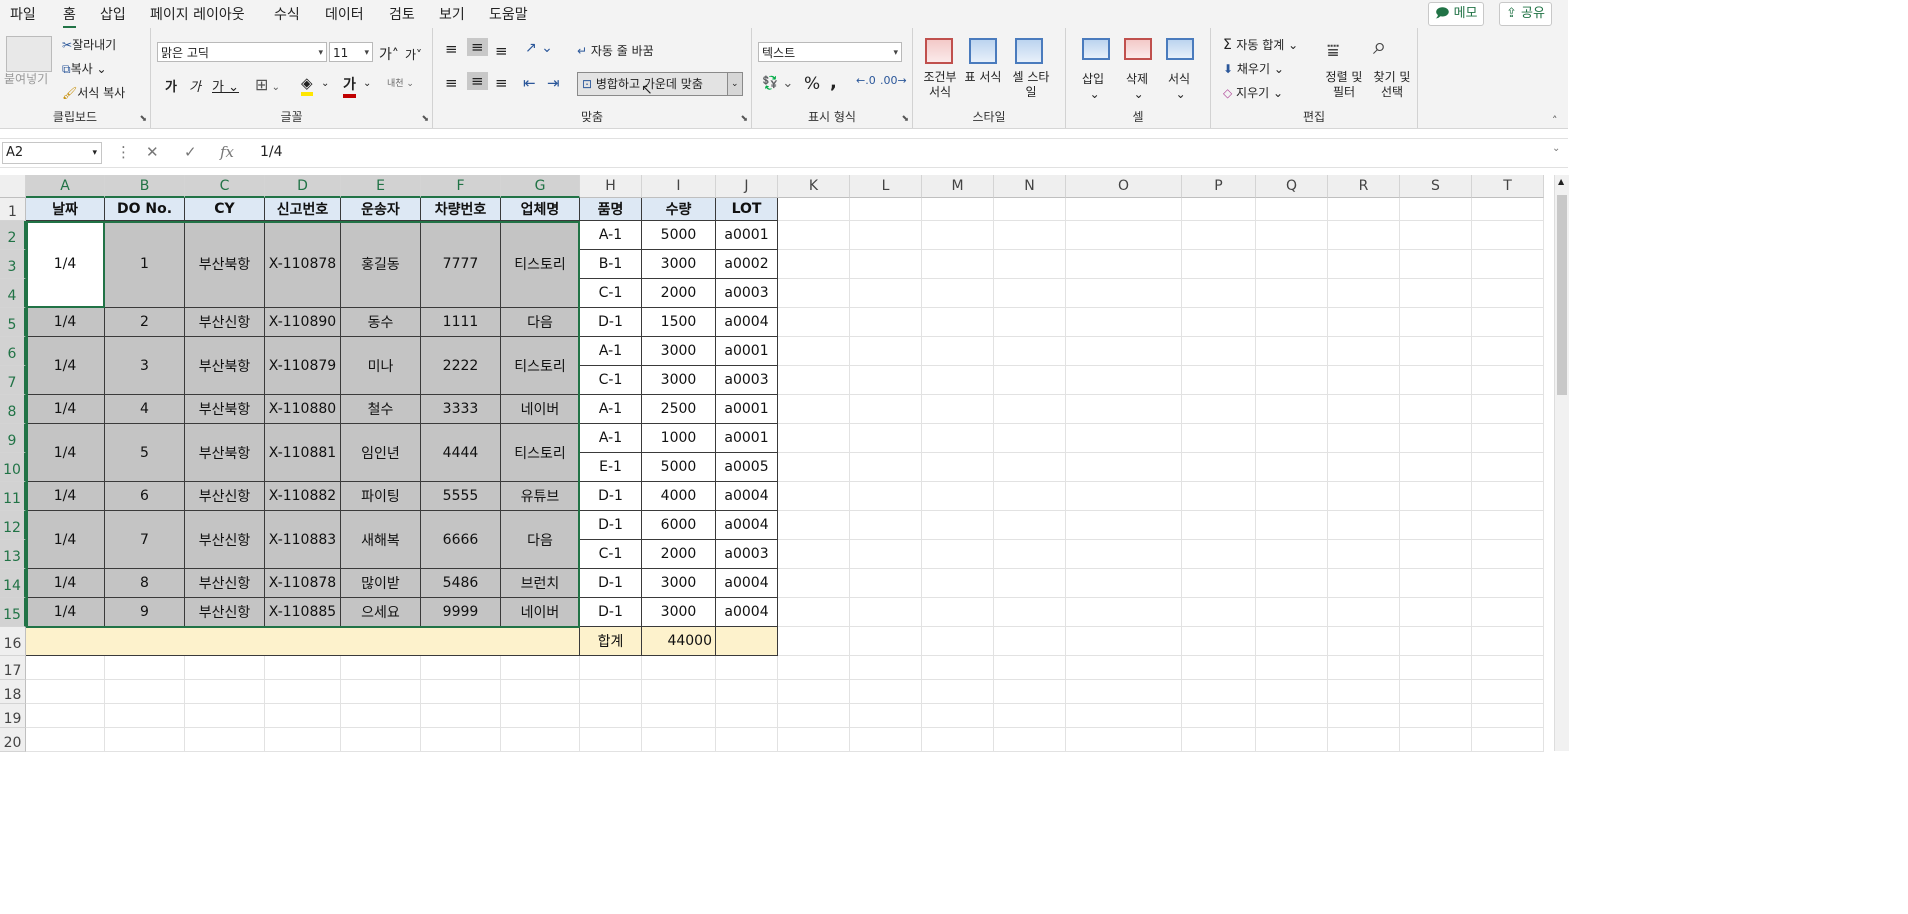  Describe the element at coordinates (461, 453) in the screenshot. I see `merged-cell-vehicle: 4444` at that location.